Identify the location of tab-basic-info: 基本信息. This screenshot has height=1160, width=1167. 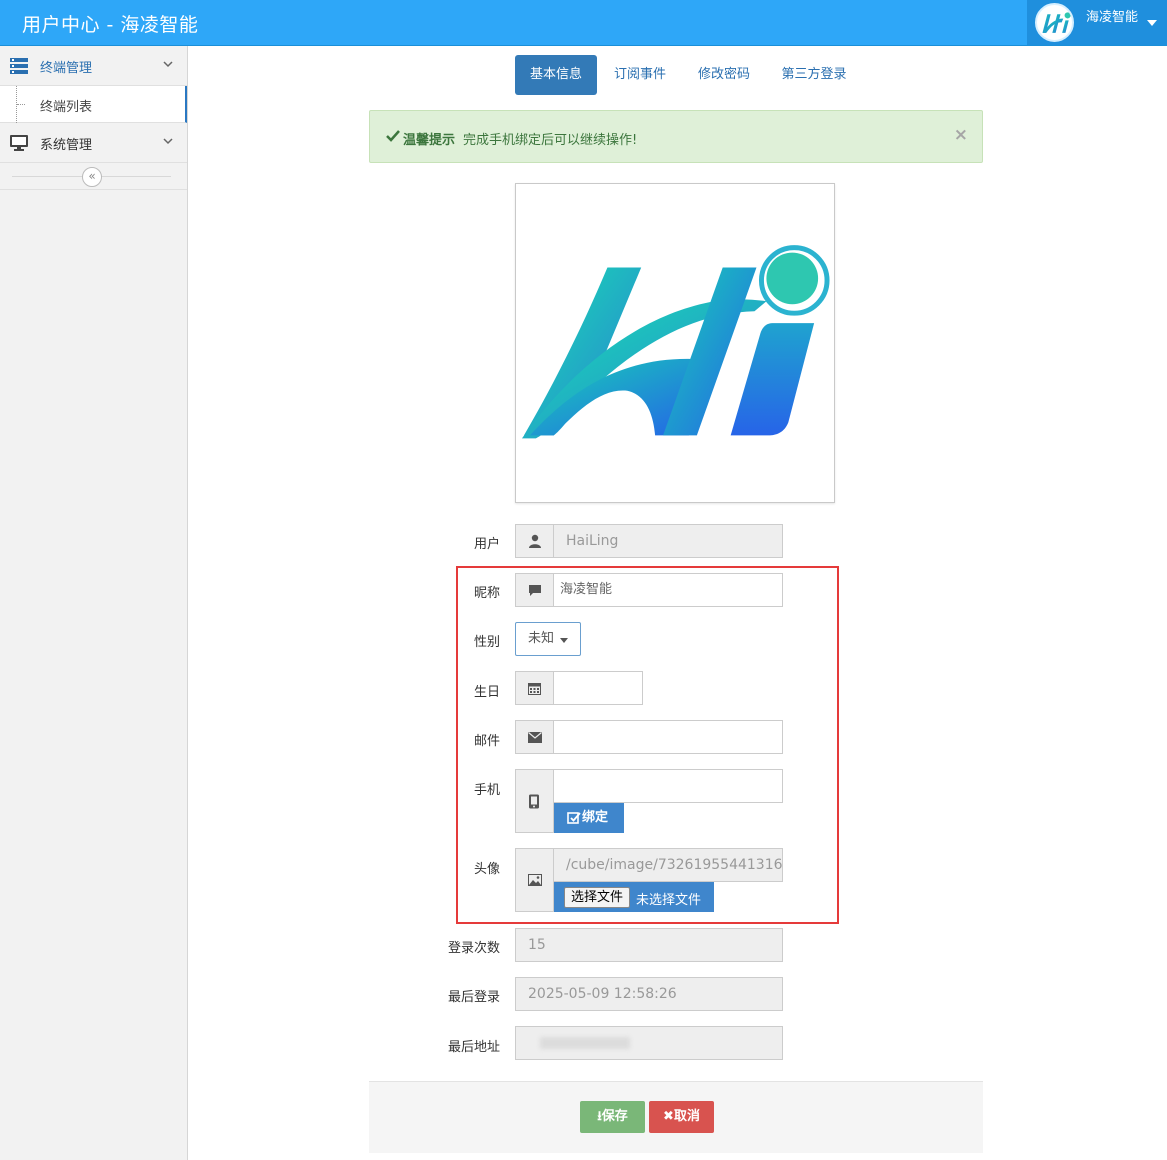
(556, 75).